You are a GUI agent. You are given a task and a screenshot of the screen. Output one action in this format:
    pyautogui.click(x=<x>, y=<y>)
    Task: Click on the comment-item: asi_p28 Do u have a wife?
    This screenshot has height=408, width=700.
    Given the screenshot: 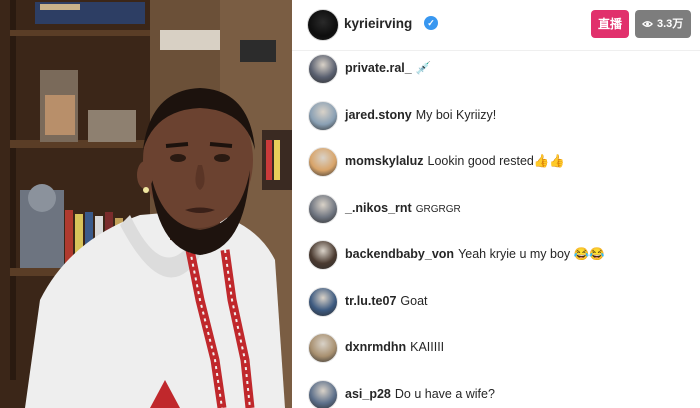 What is the action you would take?
    pyautogui.click(x=496, y=392)
    